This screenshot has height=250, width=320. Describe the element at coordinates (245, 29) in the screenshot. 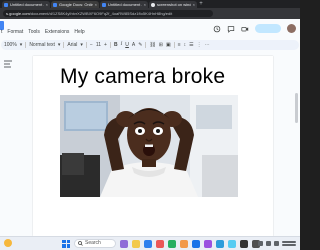

I see `meet-icon` at that location.